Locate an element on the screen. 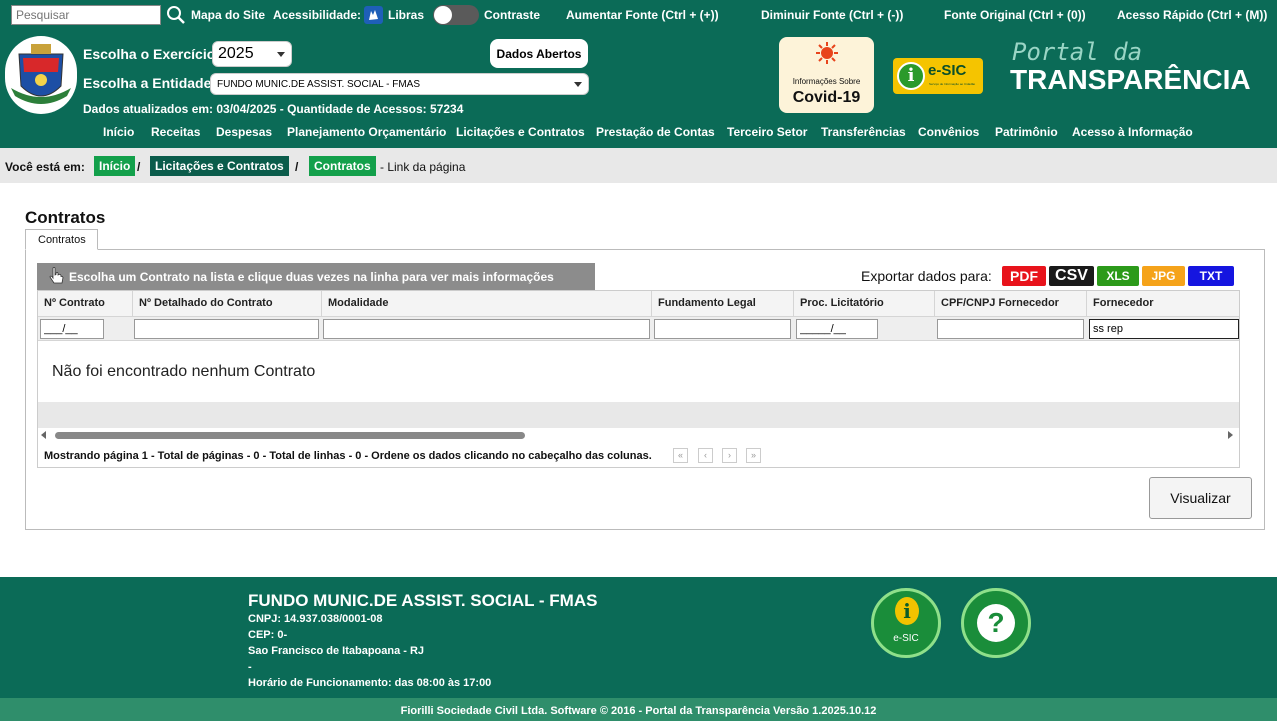 The height and width of the screenshot is (721, 1277). esic-logo: i e-SIC Serviço de Informação ao Cidadão is located at coordinates (938, 76).